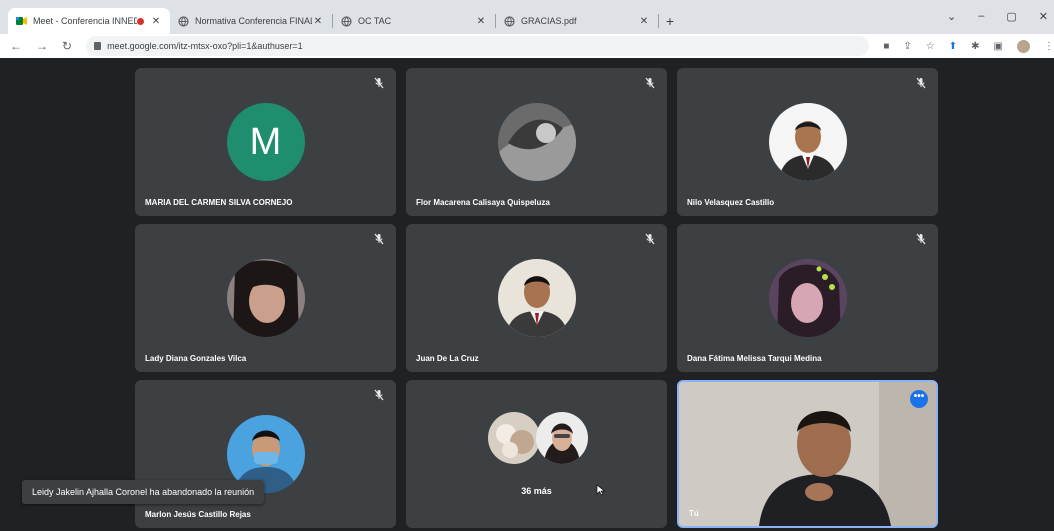 This screenshot has width=1054, height=531. What do you see at coordinates (1023, 46) in the screenshot?
I see `profile-avatar` at bounding box center [1023, 46].